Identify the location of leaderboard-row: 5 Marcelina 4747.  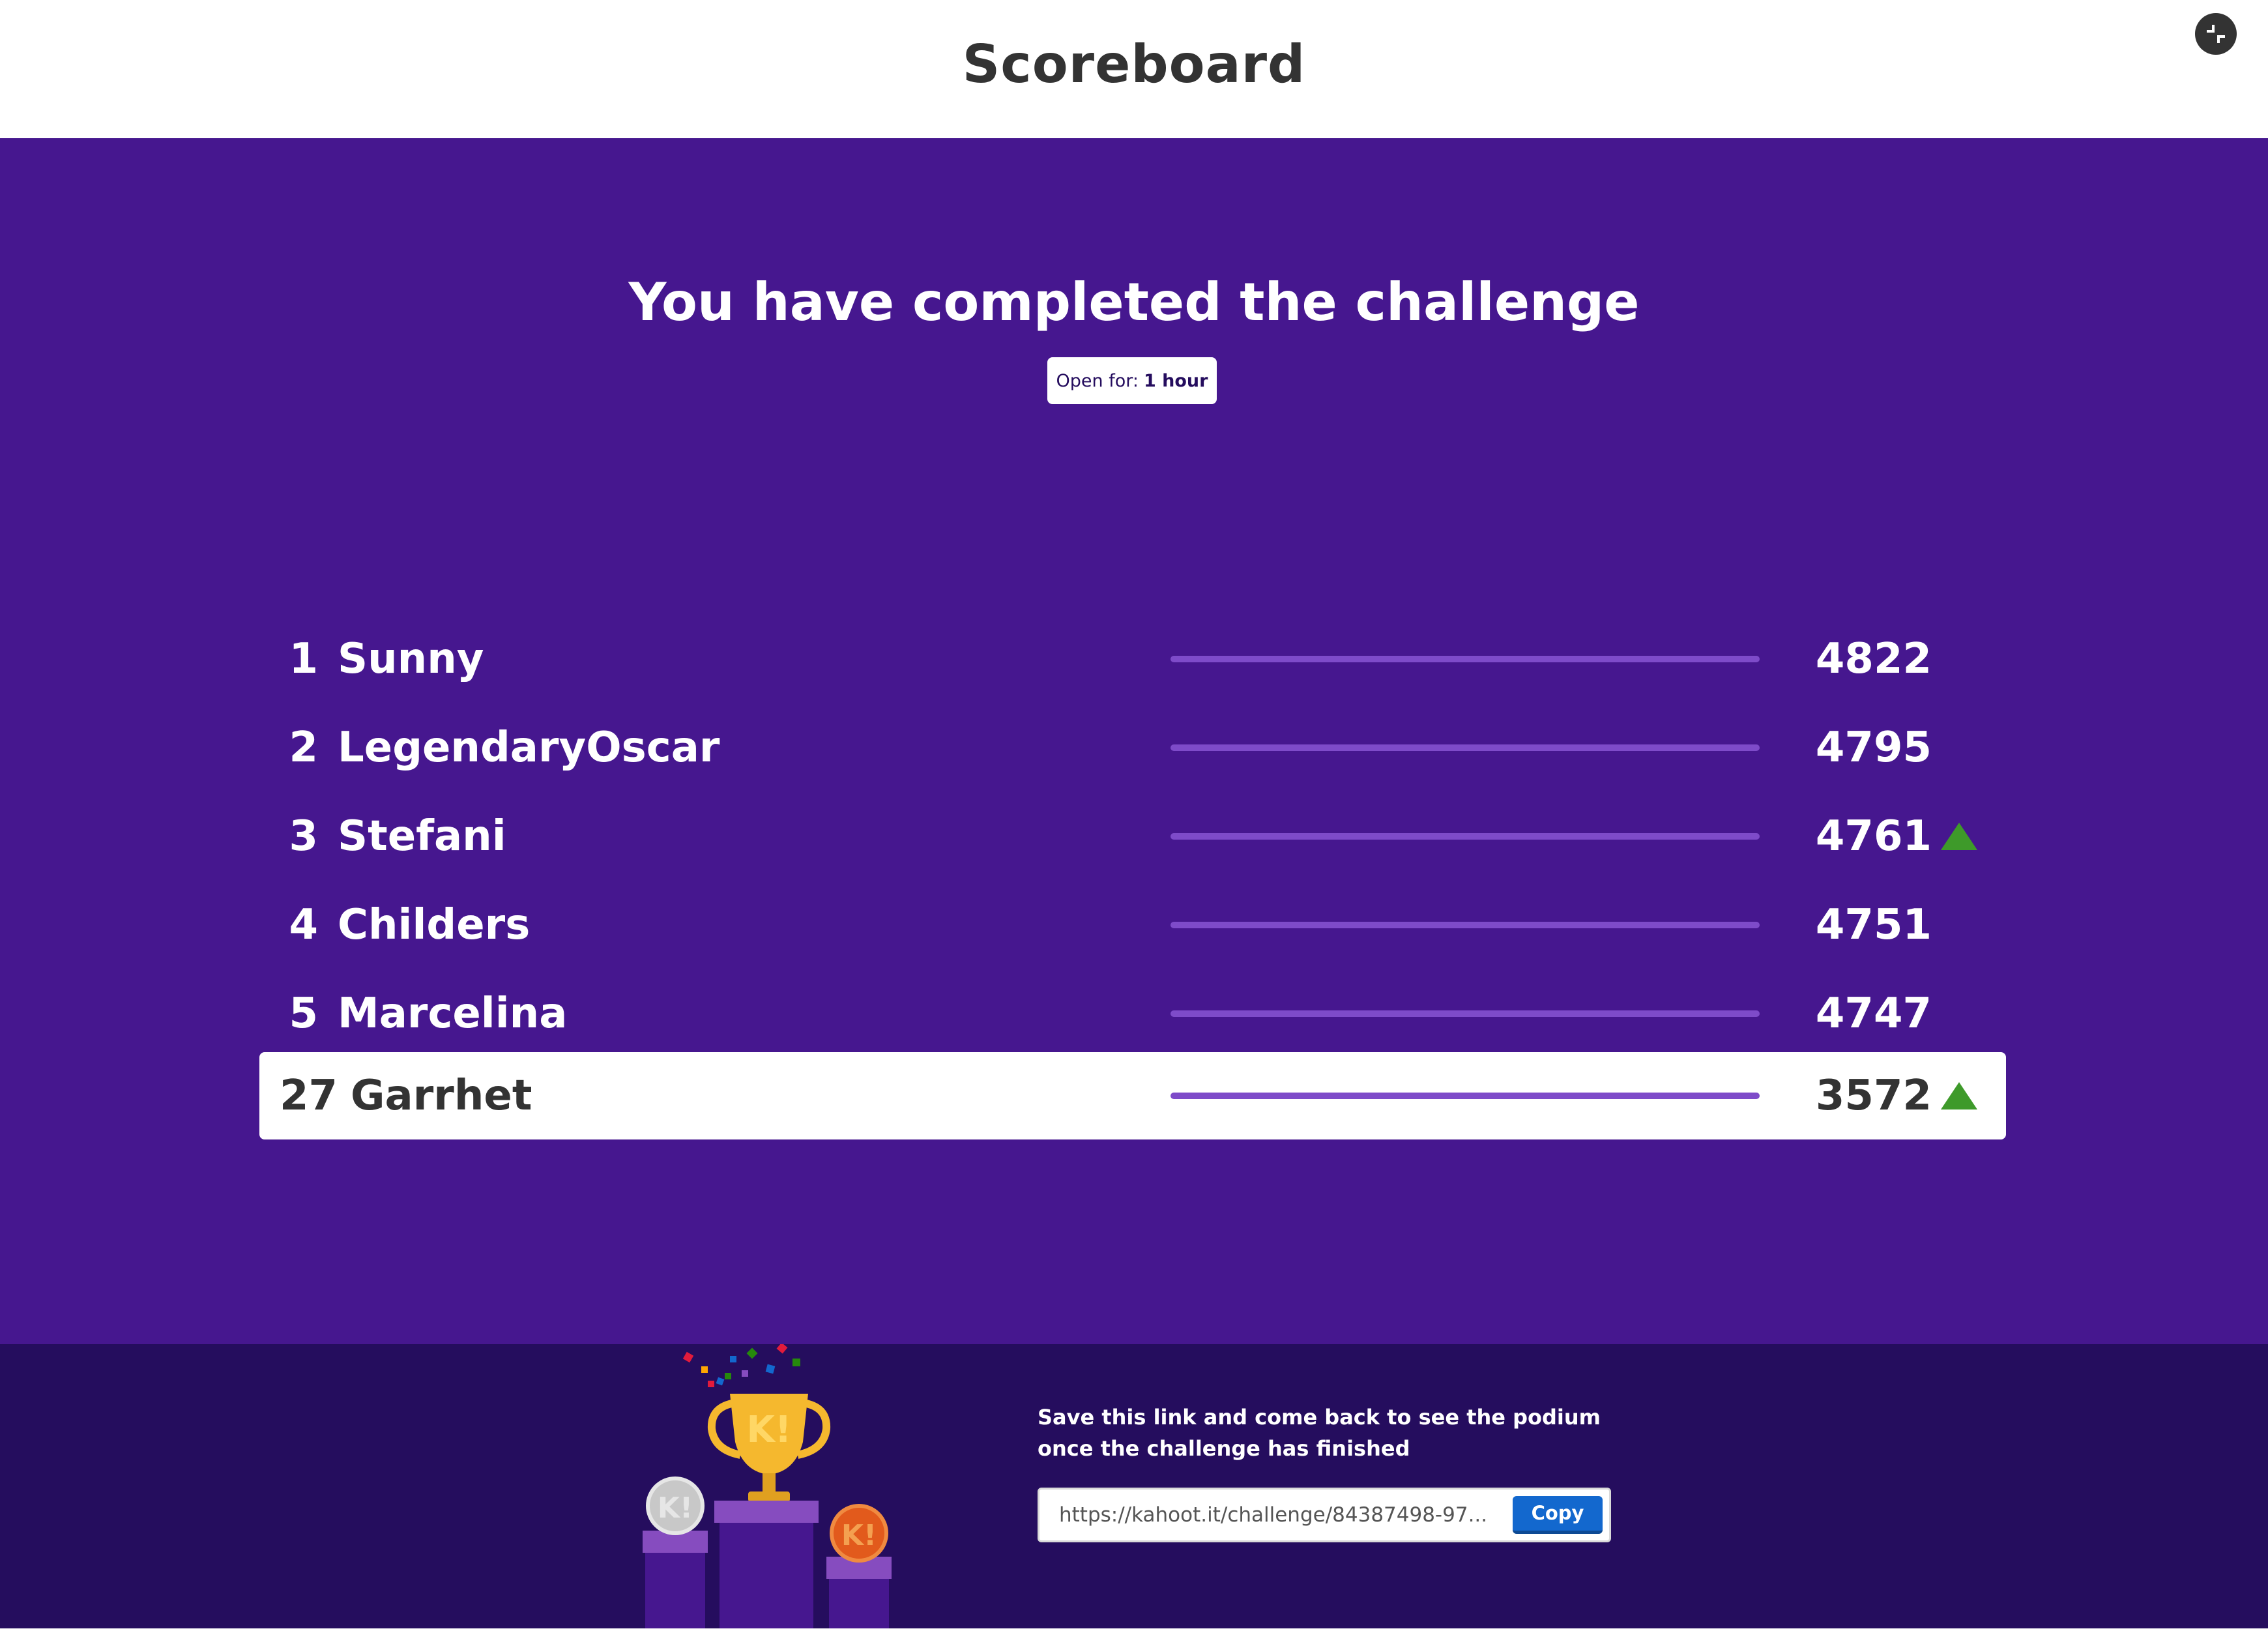
(1132, 1013).